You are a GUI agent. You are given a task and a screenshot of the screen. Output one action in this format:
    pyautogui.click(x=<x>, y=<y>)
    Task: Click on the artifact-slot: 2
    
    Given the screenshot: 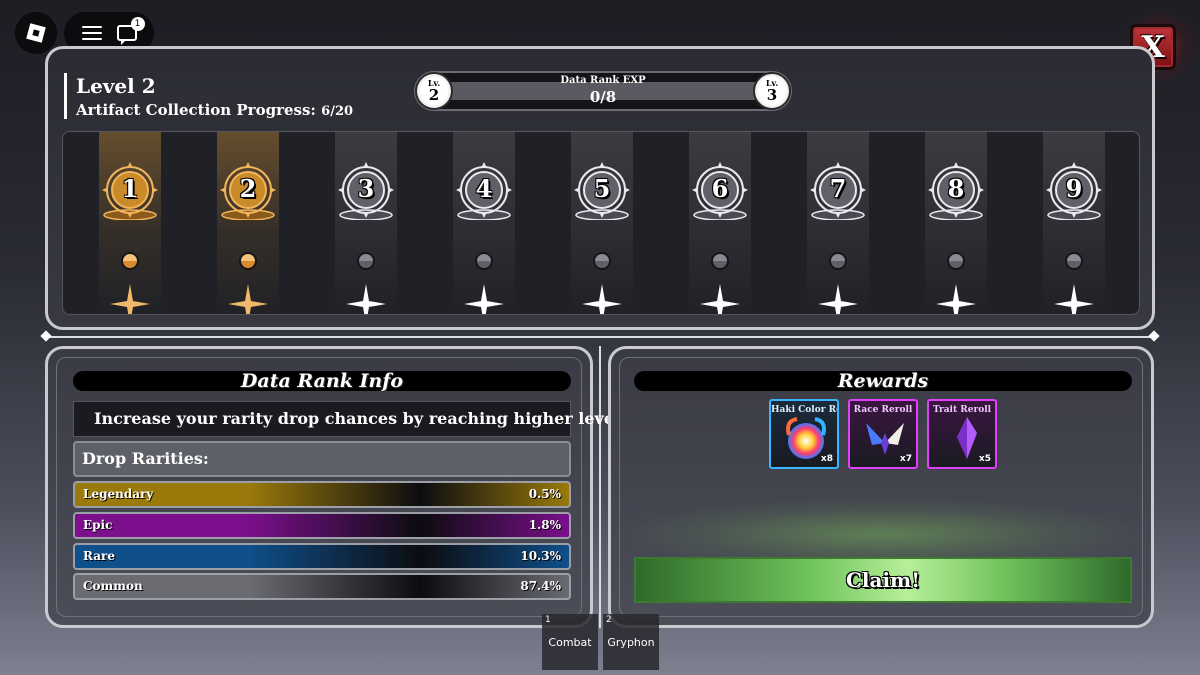 What is the action you would take?
    pyautogui.click(x=248, y=223)
    